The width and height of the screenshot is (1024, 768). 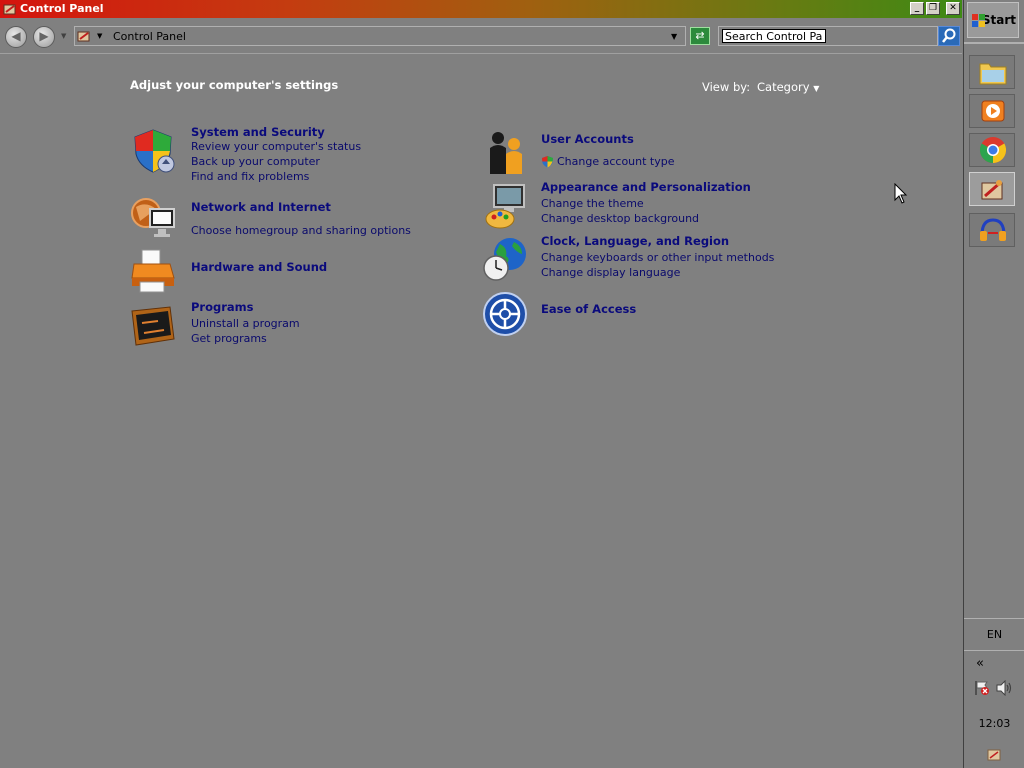 I want to click on taskbar-media-player, so click(x=992, y=111).